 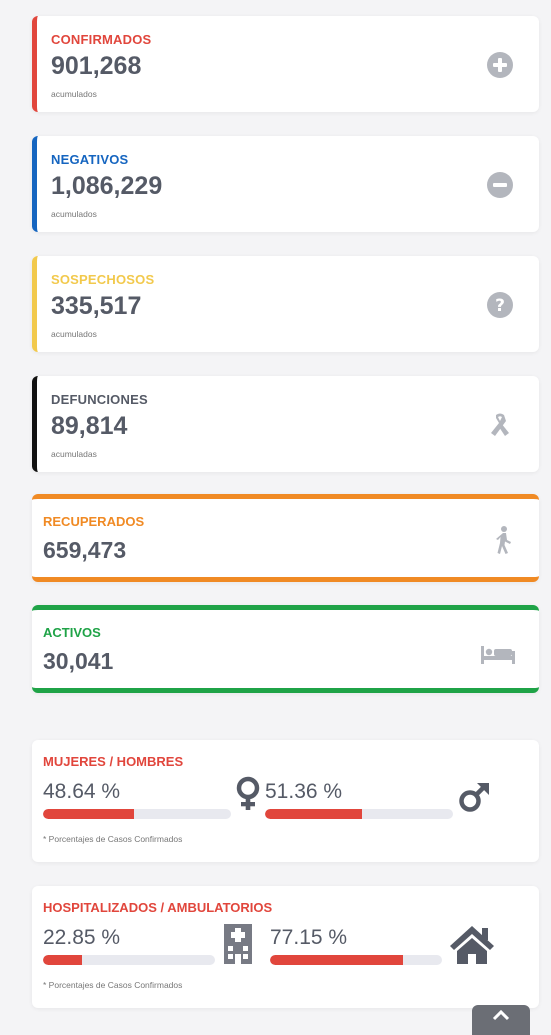 What do you see at coordinates (107, 186) in the screenshot?
I see `card-value: 1,086,229` at bounding box center [107, 186].